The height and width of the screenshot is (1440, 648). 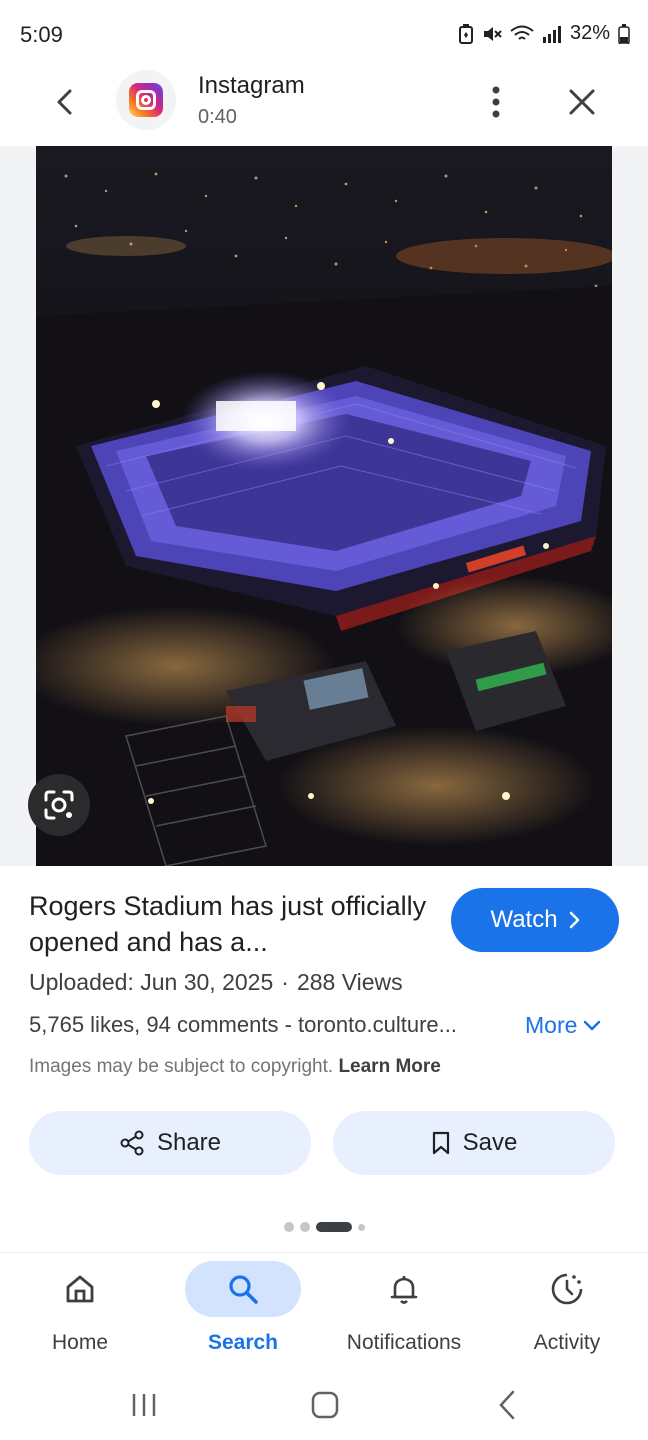 What do you see at coordinates (251, 85) in the screenshot?
I see `source-name: Instagram` at bounding box center [251, 85].